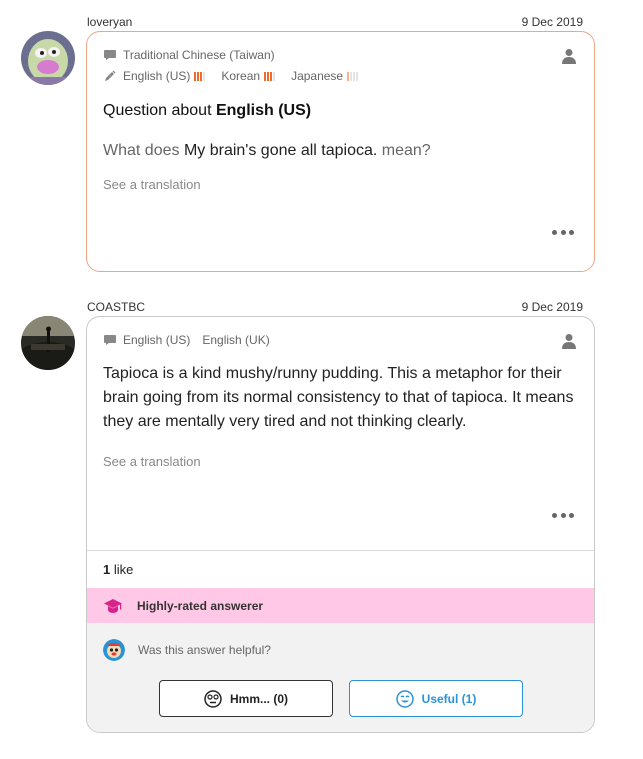  Describe the element at coordinates (109, 22) in the screenshot. I see `question-username: loveryan` at that location.